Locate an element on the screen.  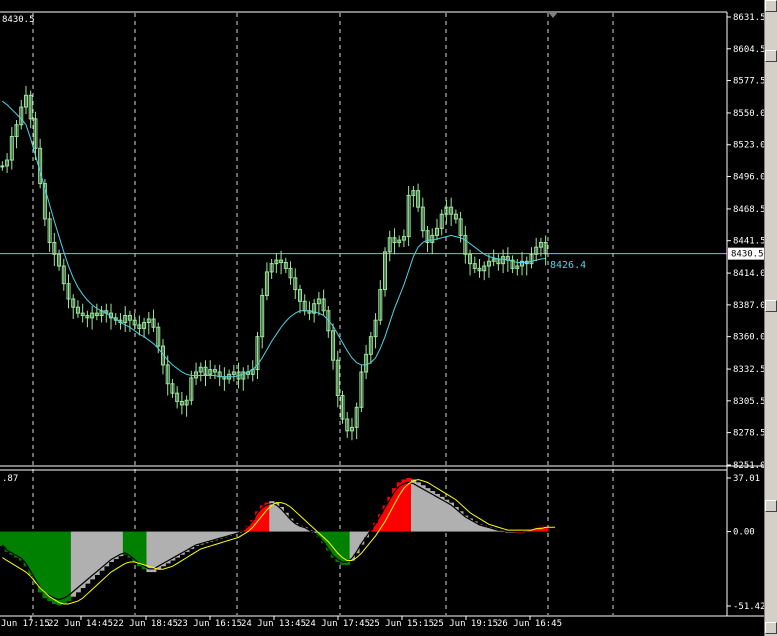
price-tick-label: 8496.0 is located at coordinates (748, 178).